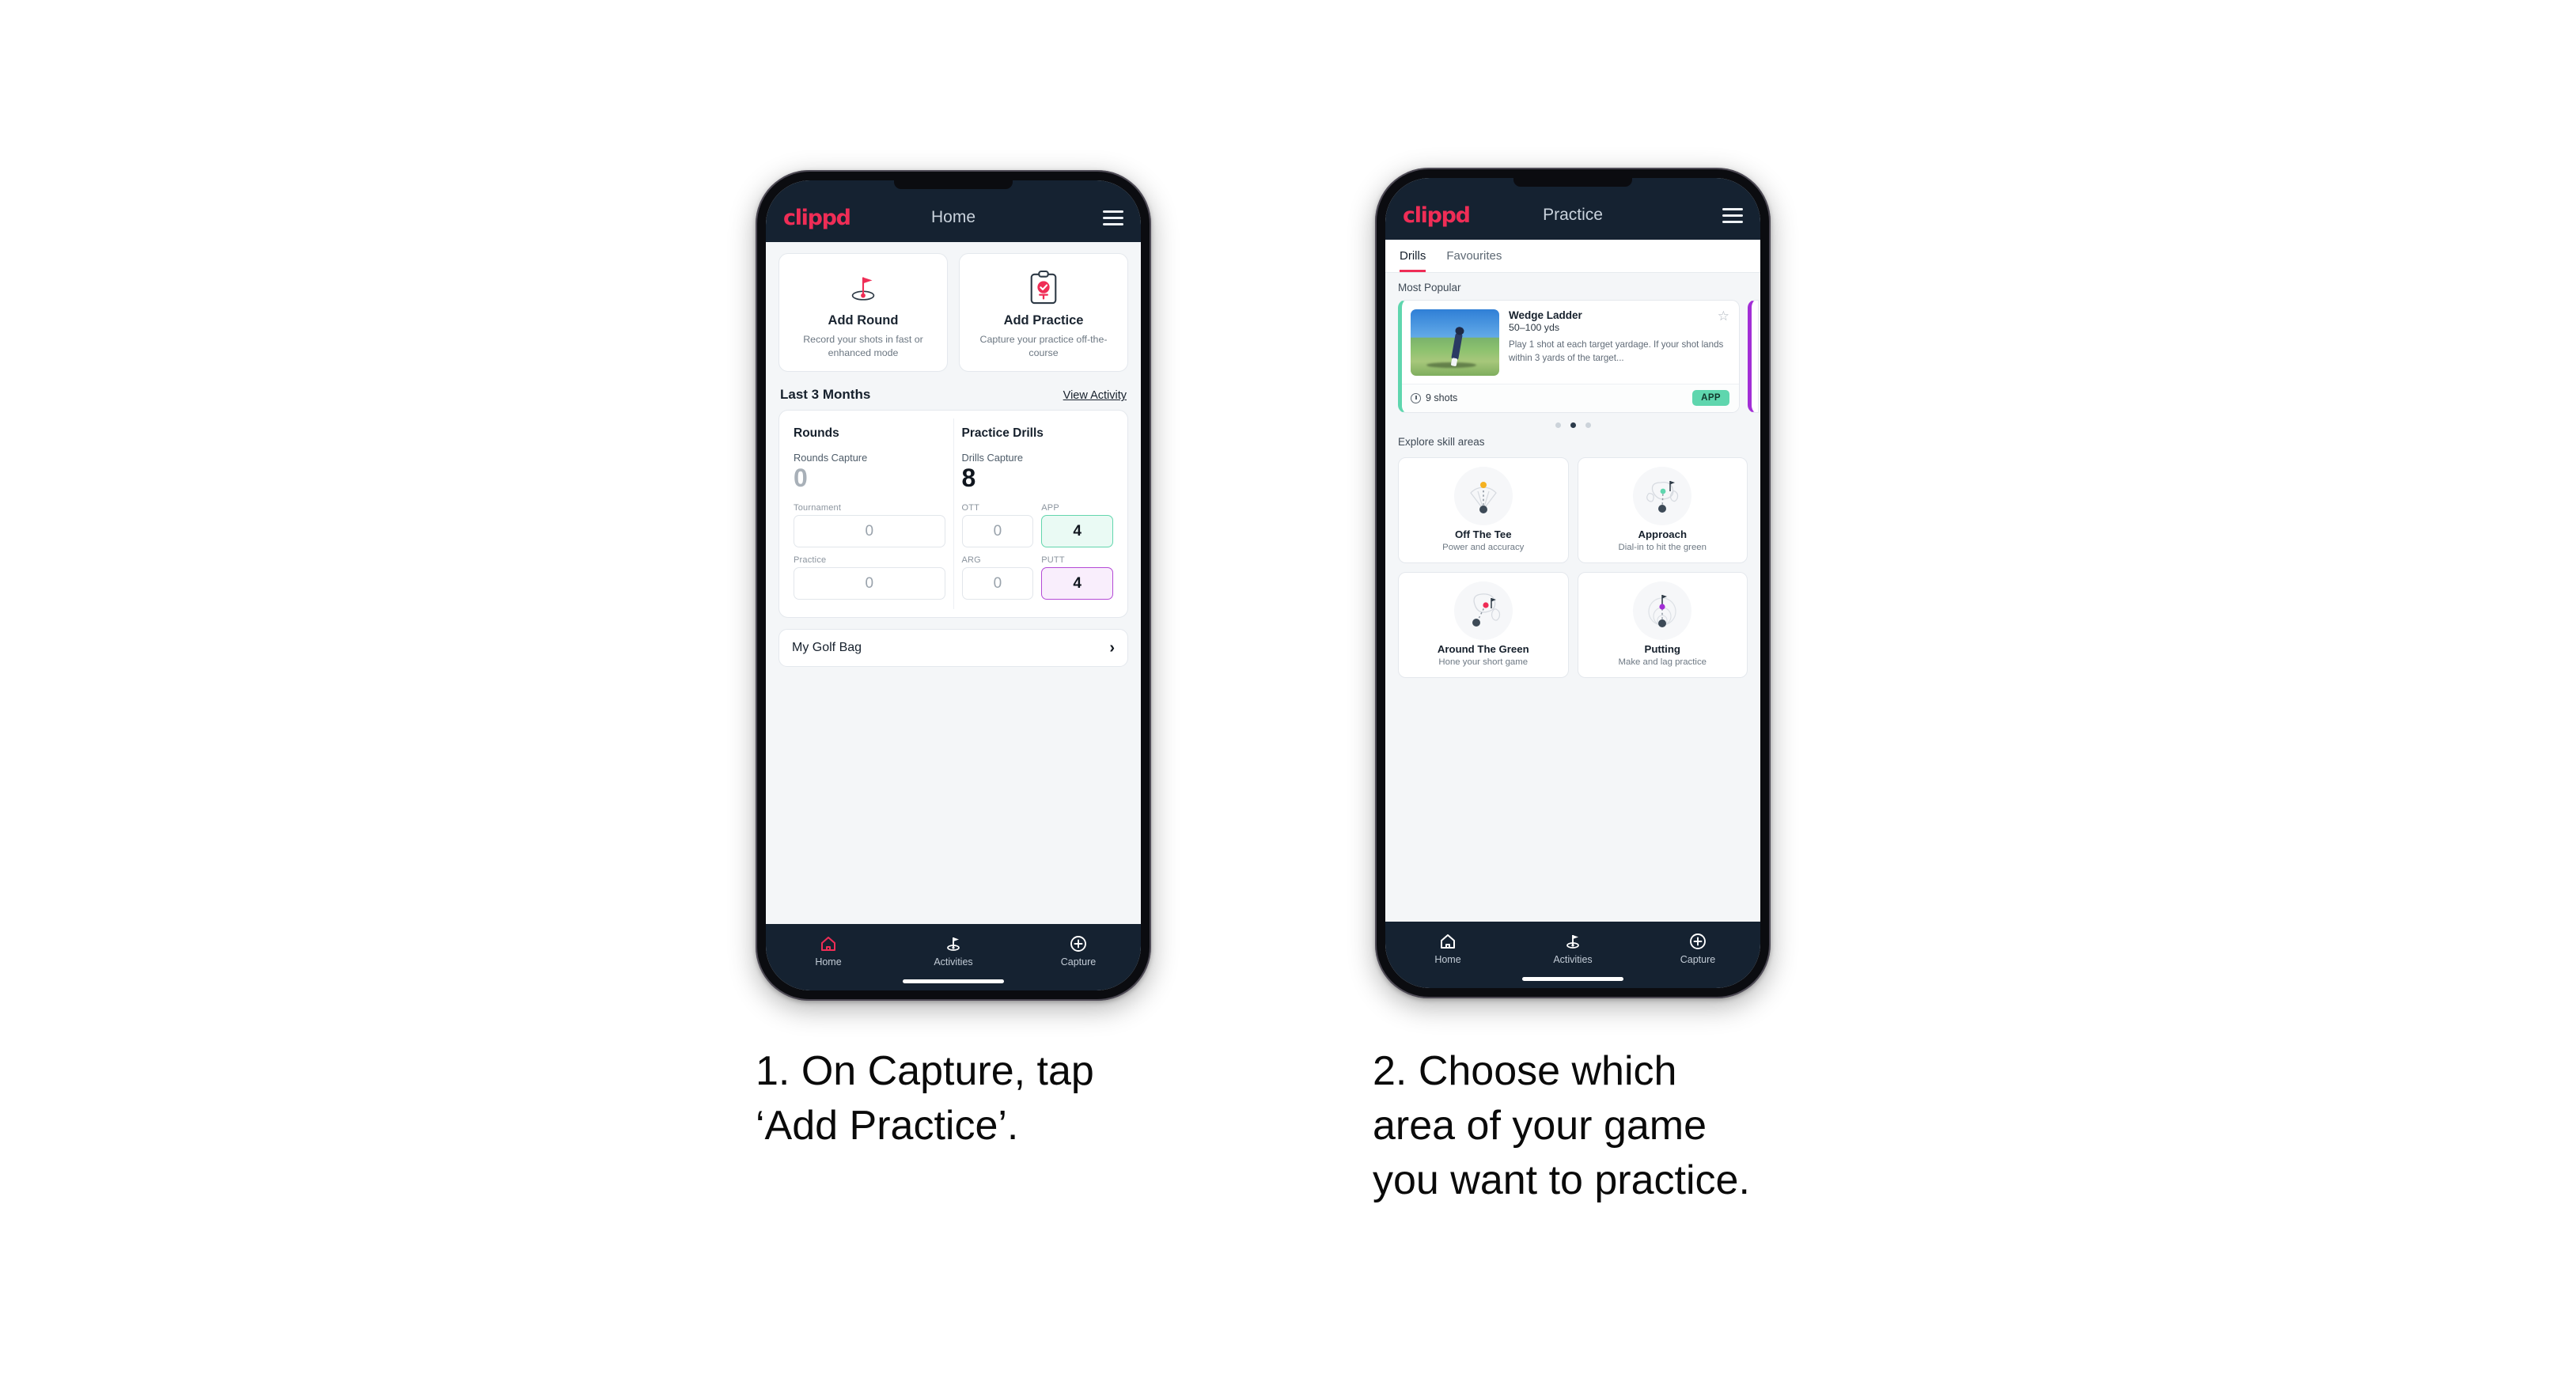 This screenshot has height=1386, width=2576. I want to click on metric-label: OTT, so click(970, 508).